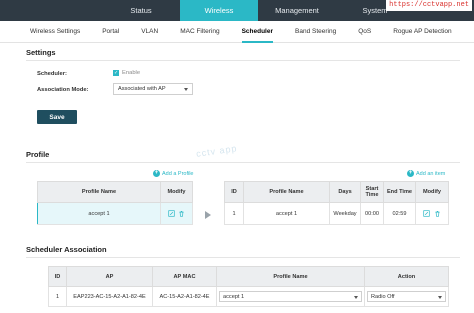 Image resolution: width=474 pixels, height=313 pixels. Describe the element at coordinates (297, 10) in the screenshot. I see `top-nav-management: Management` at that location.